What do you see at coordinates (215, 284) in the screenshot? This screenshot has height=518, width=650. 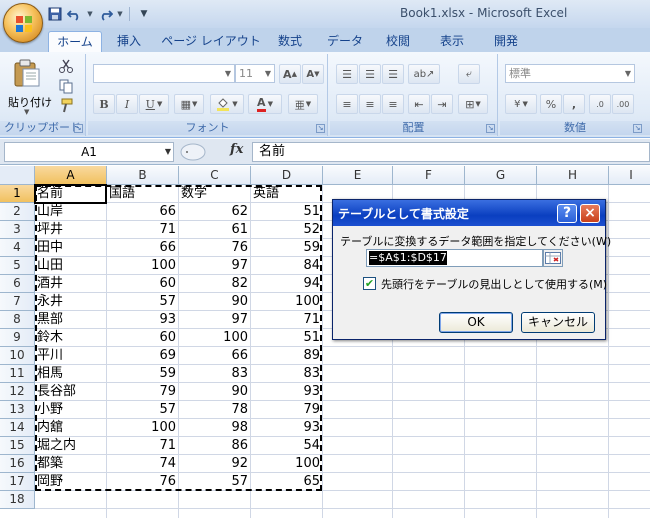 I see `table-cell: 82` at bounding box center [215, 284].